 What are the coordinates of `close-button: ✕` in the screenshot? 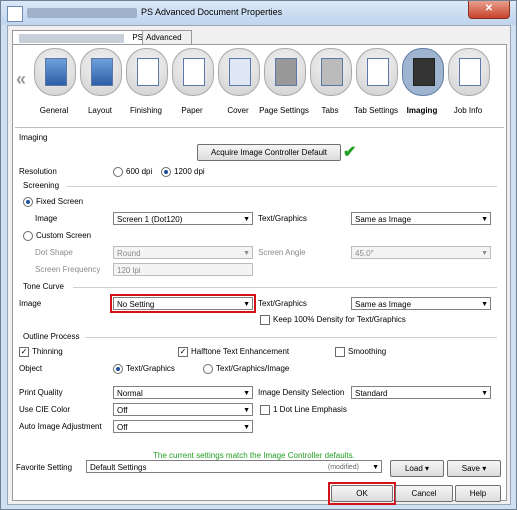 It's located at (489, 10).